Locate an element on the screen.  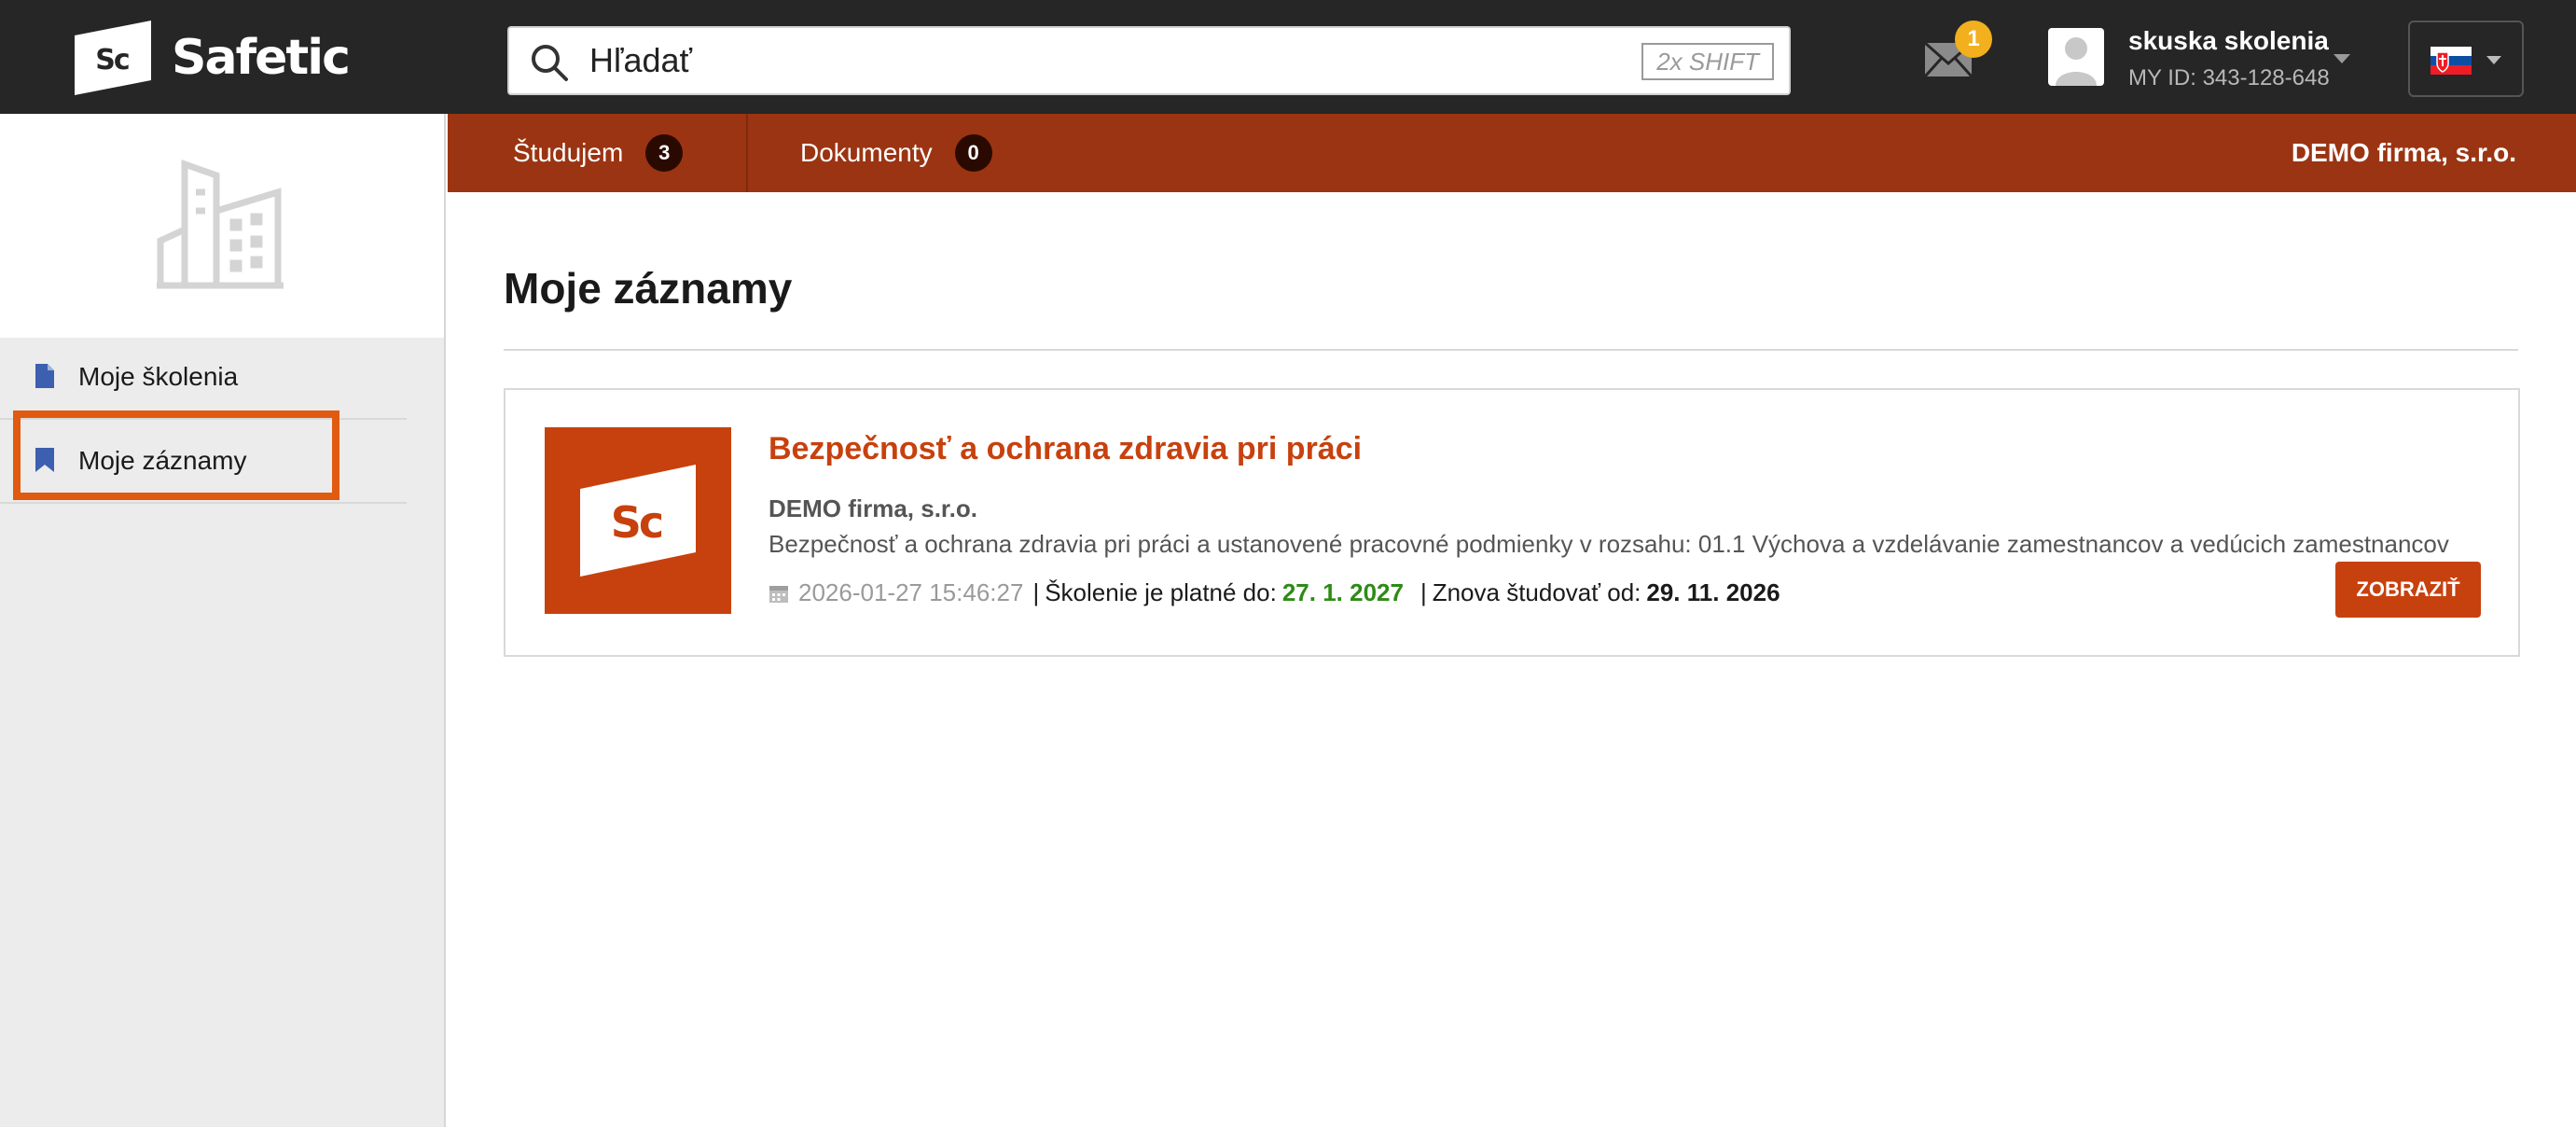
record-thumbnail: Sc is located at coordinates (638, 520).